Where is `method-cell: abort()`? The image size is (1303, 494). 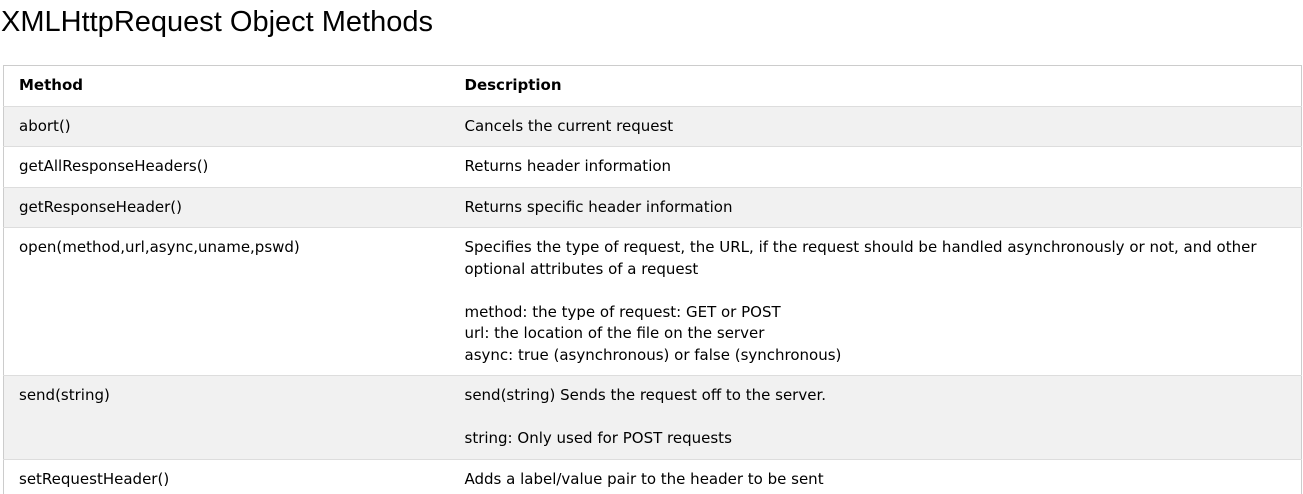 method-cell: abort() is located at coordinates (226, 126).